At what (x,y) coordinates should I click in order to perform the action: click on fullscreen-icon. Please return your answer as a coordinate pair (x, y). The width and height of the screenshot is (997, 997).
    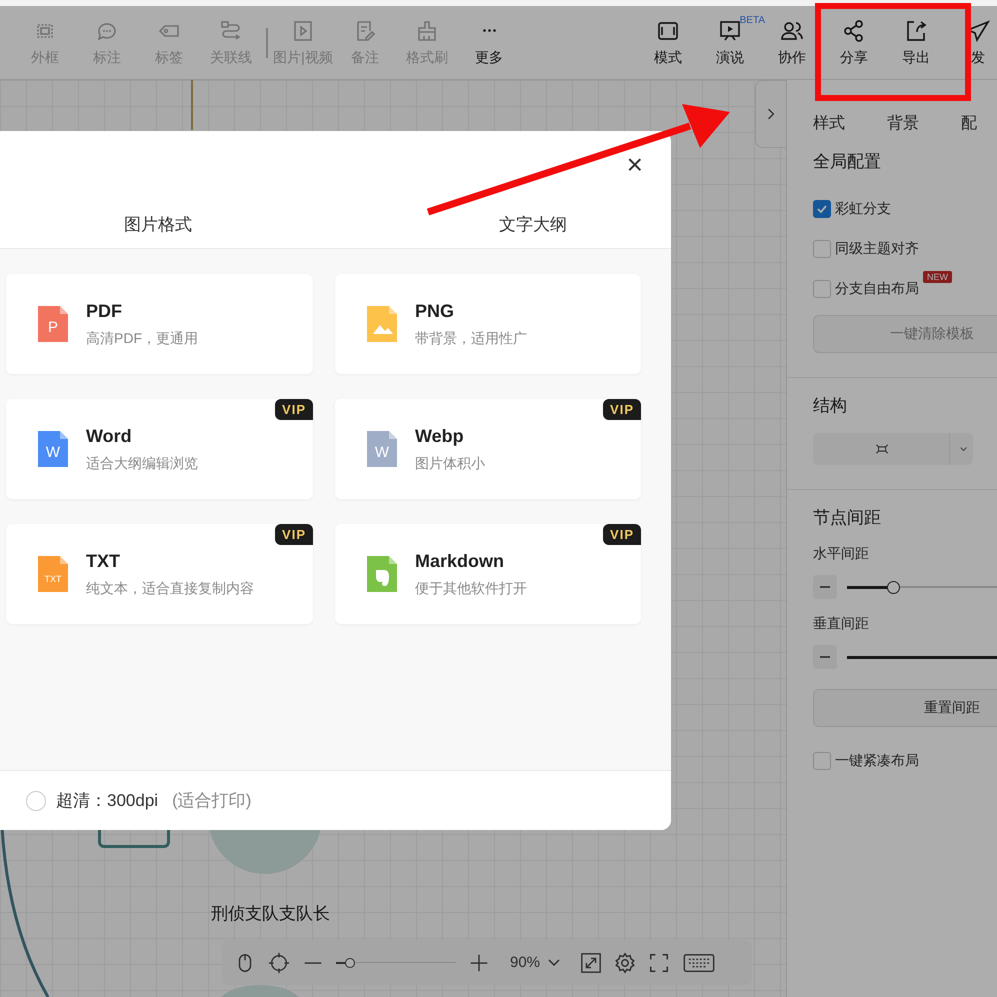
    Looking at the image, I should click on (659, 963).